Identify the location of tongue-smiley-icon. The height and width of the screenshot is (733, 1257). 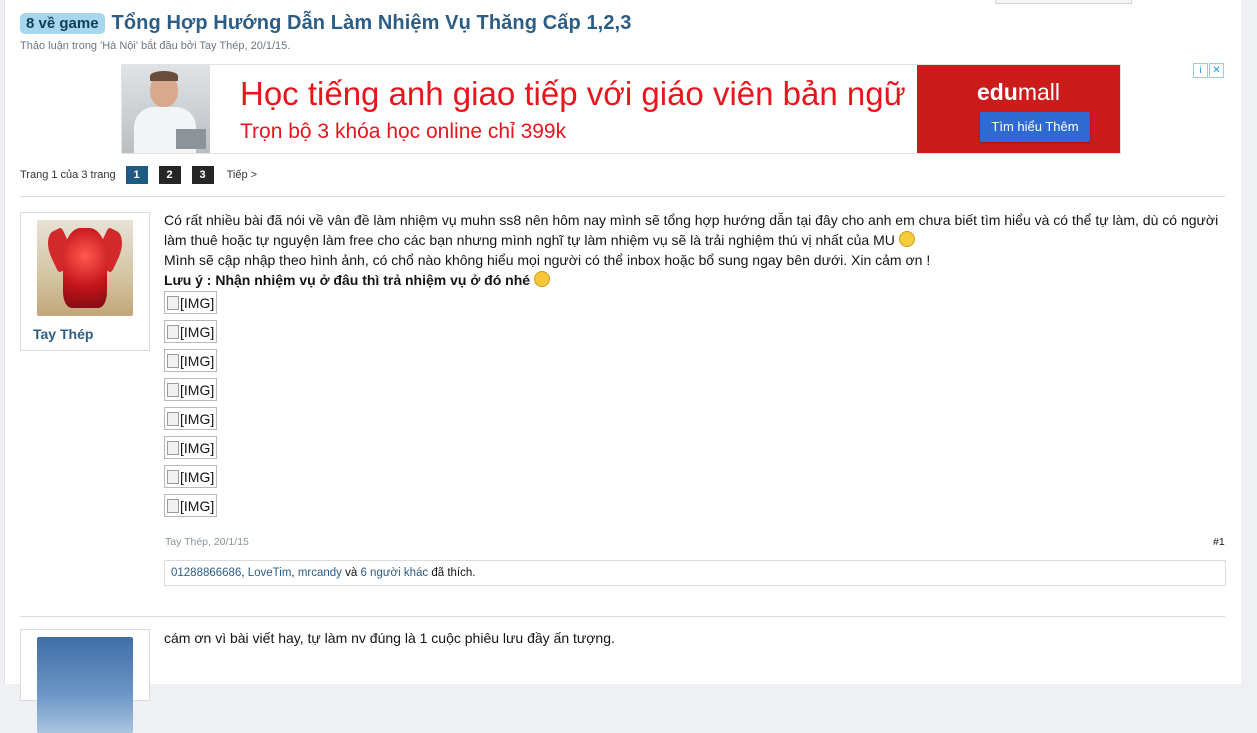
(542, 279).